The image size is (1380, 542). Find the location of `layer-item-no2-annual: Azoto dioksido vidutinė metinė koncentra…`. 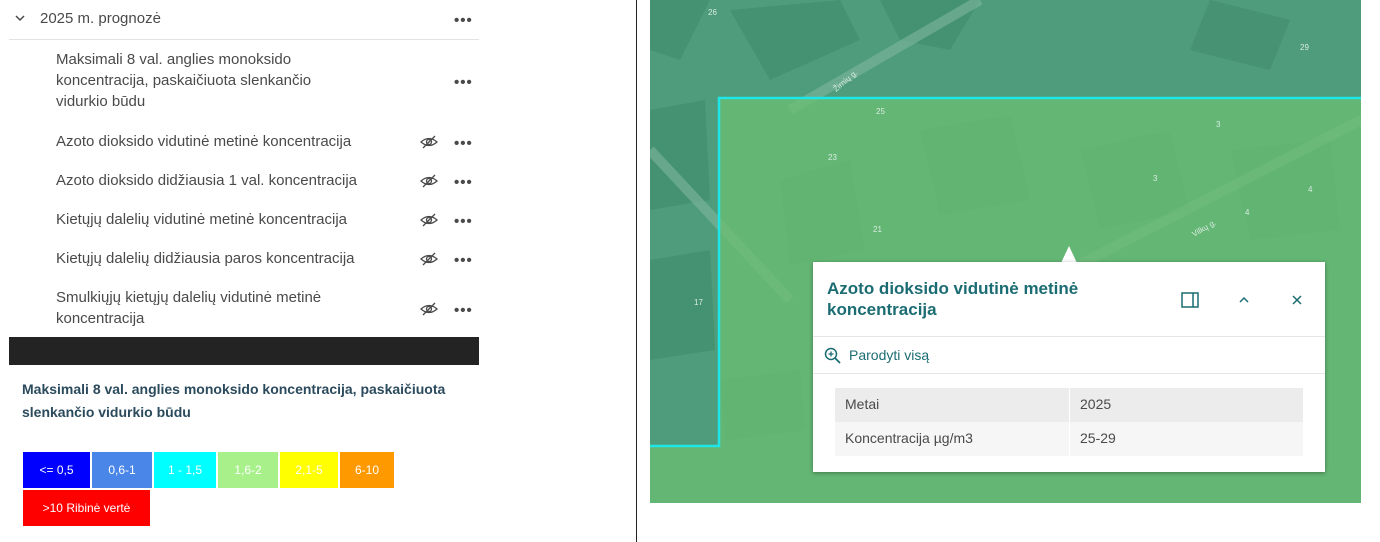

layer-item-no2-annual: Azoto dioksido vidutinė metinė koncentra… is located at coordinates (226, 141).